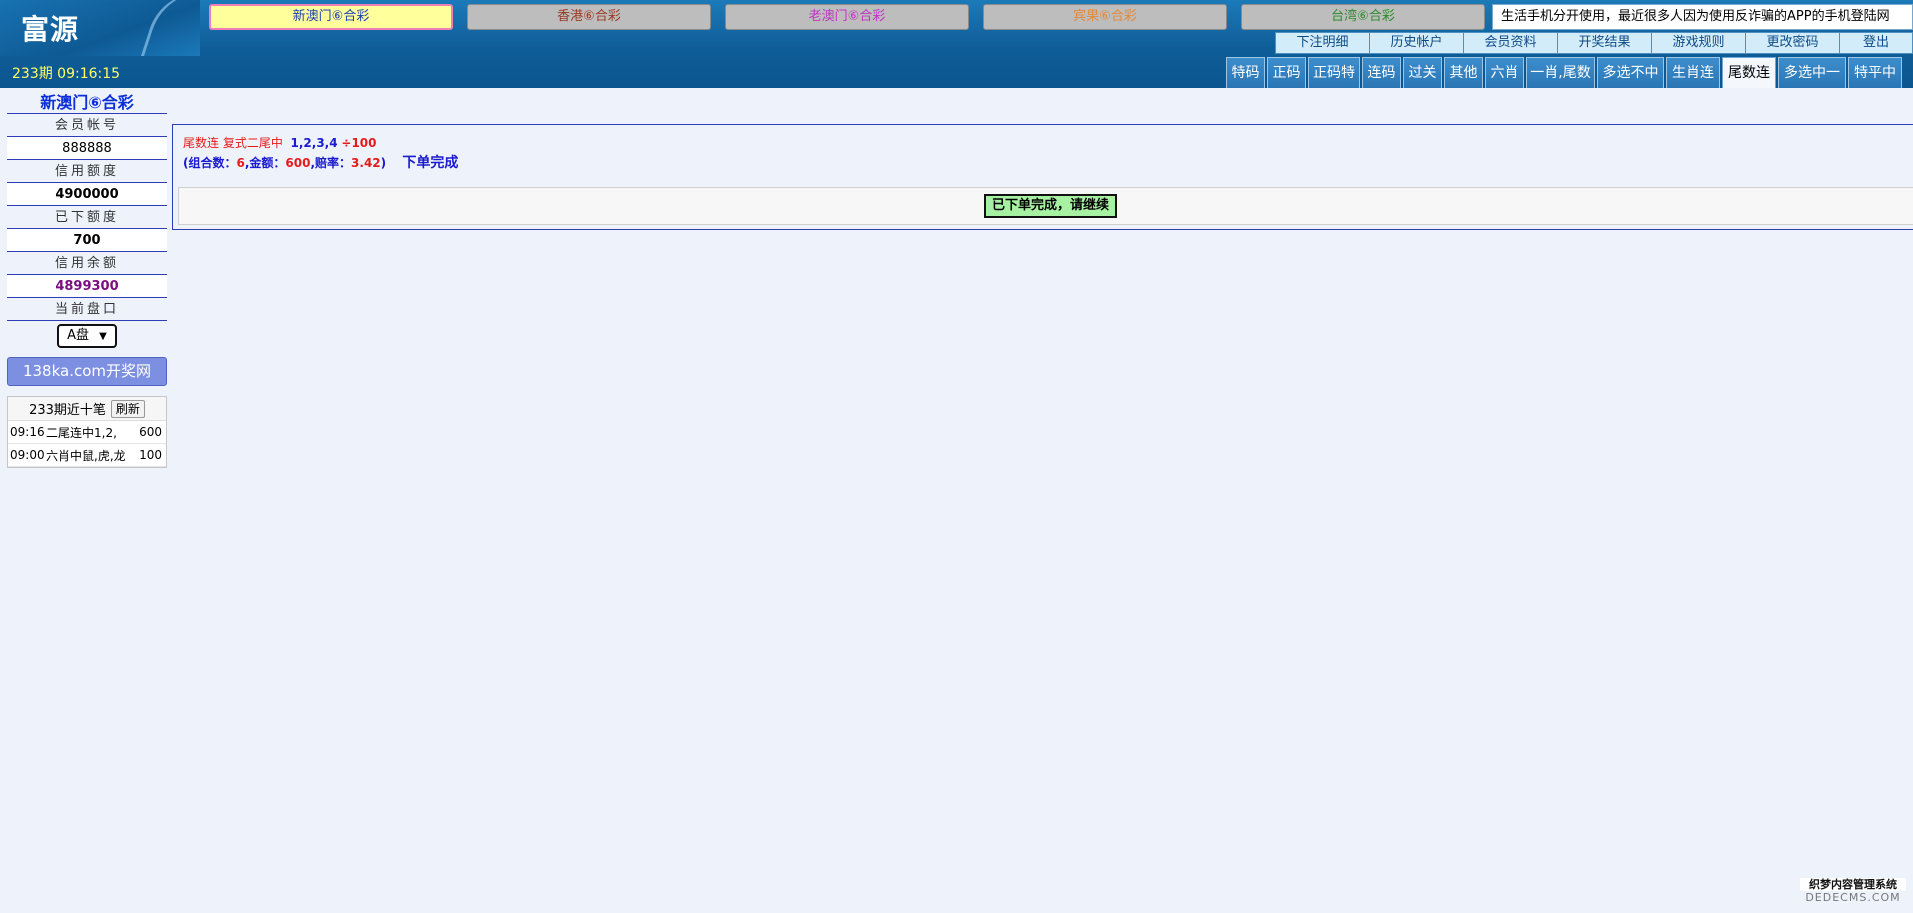  What do you see at coordinates (1504, 72) in the screenshot?
I see `tab-liuxiao: 六肖` at bounding box center [1504, 72].